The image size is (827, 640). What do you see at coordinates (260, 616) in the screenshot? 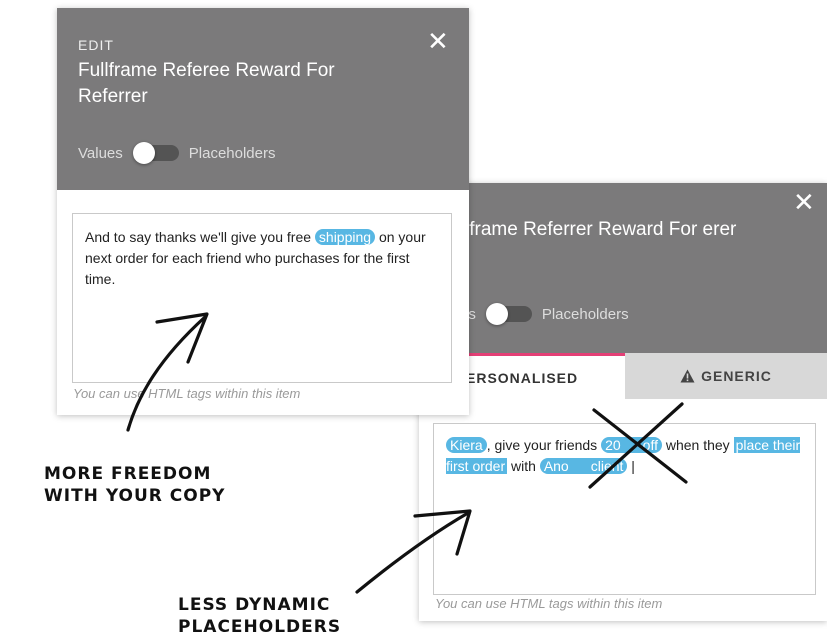
I see `annotation-less-dynamic: LESS DYNAMIC PLACEHOLDERS` at bounding box center [260, 616].